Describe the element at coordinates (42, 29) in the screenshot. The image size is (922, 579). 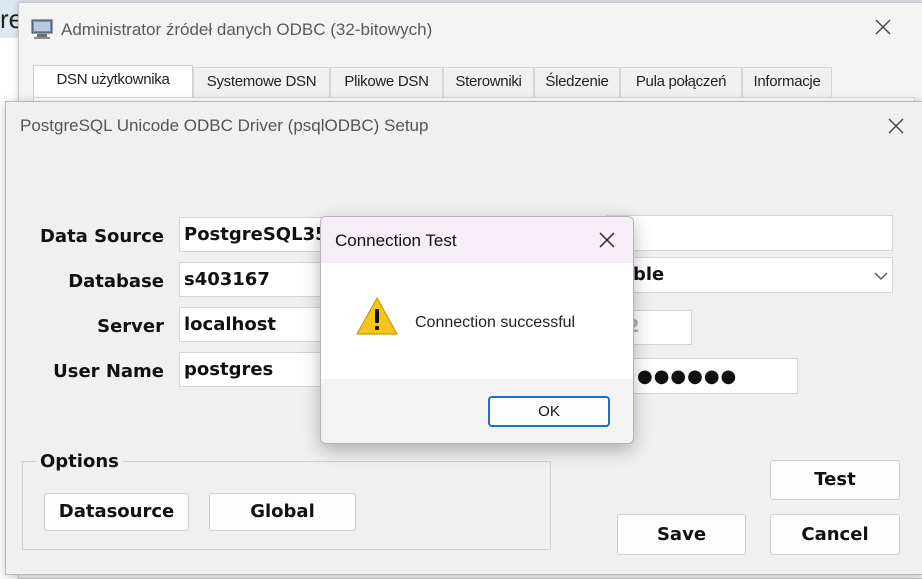
I see `odbc-app-icon` at that location.